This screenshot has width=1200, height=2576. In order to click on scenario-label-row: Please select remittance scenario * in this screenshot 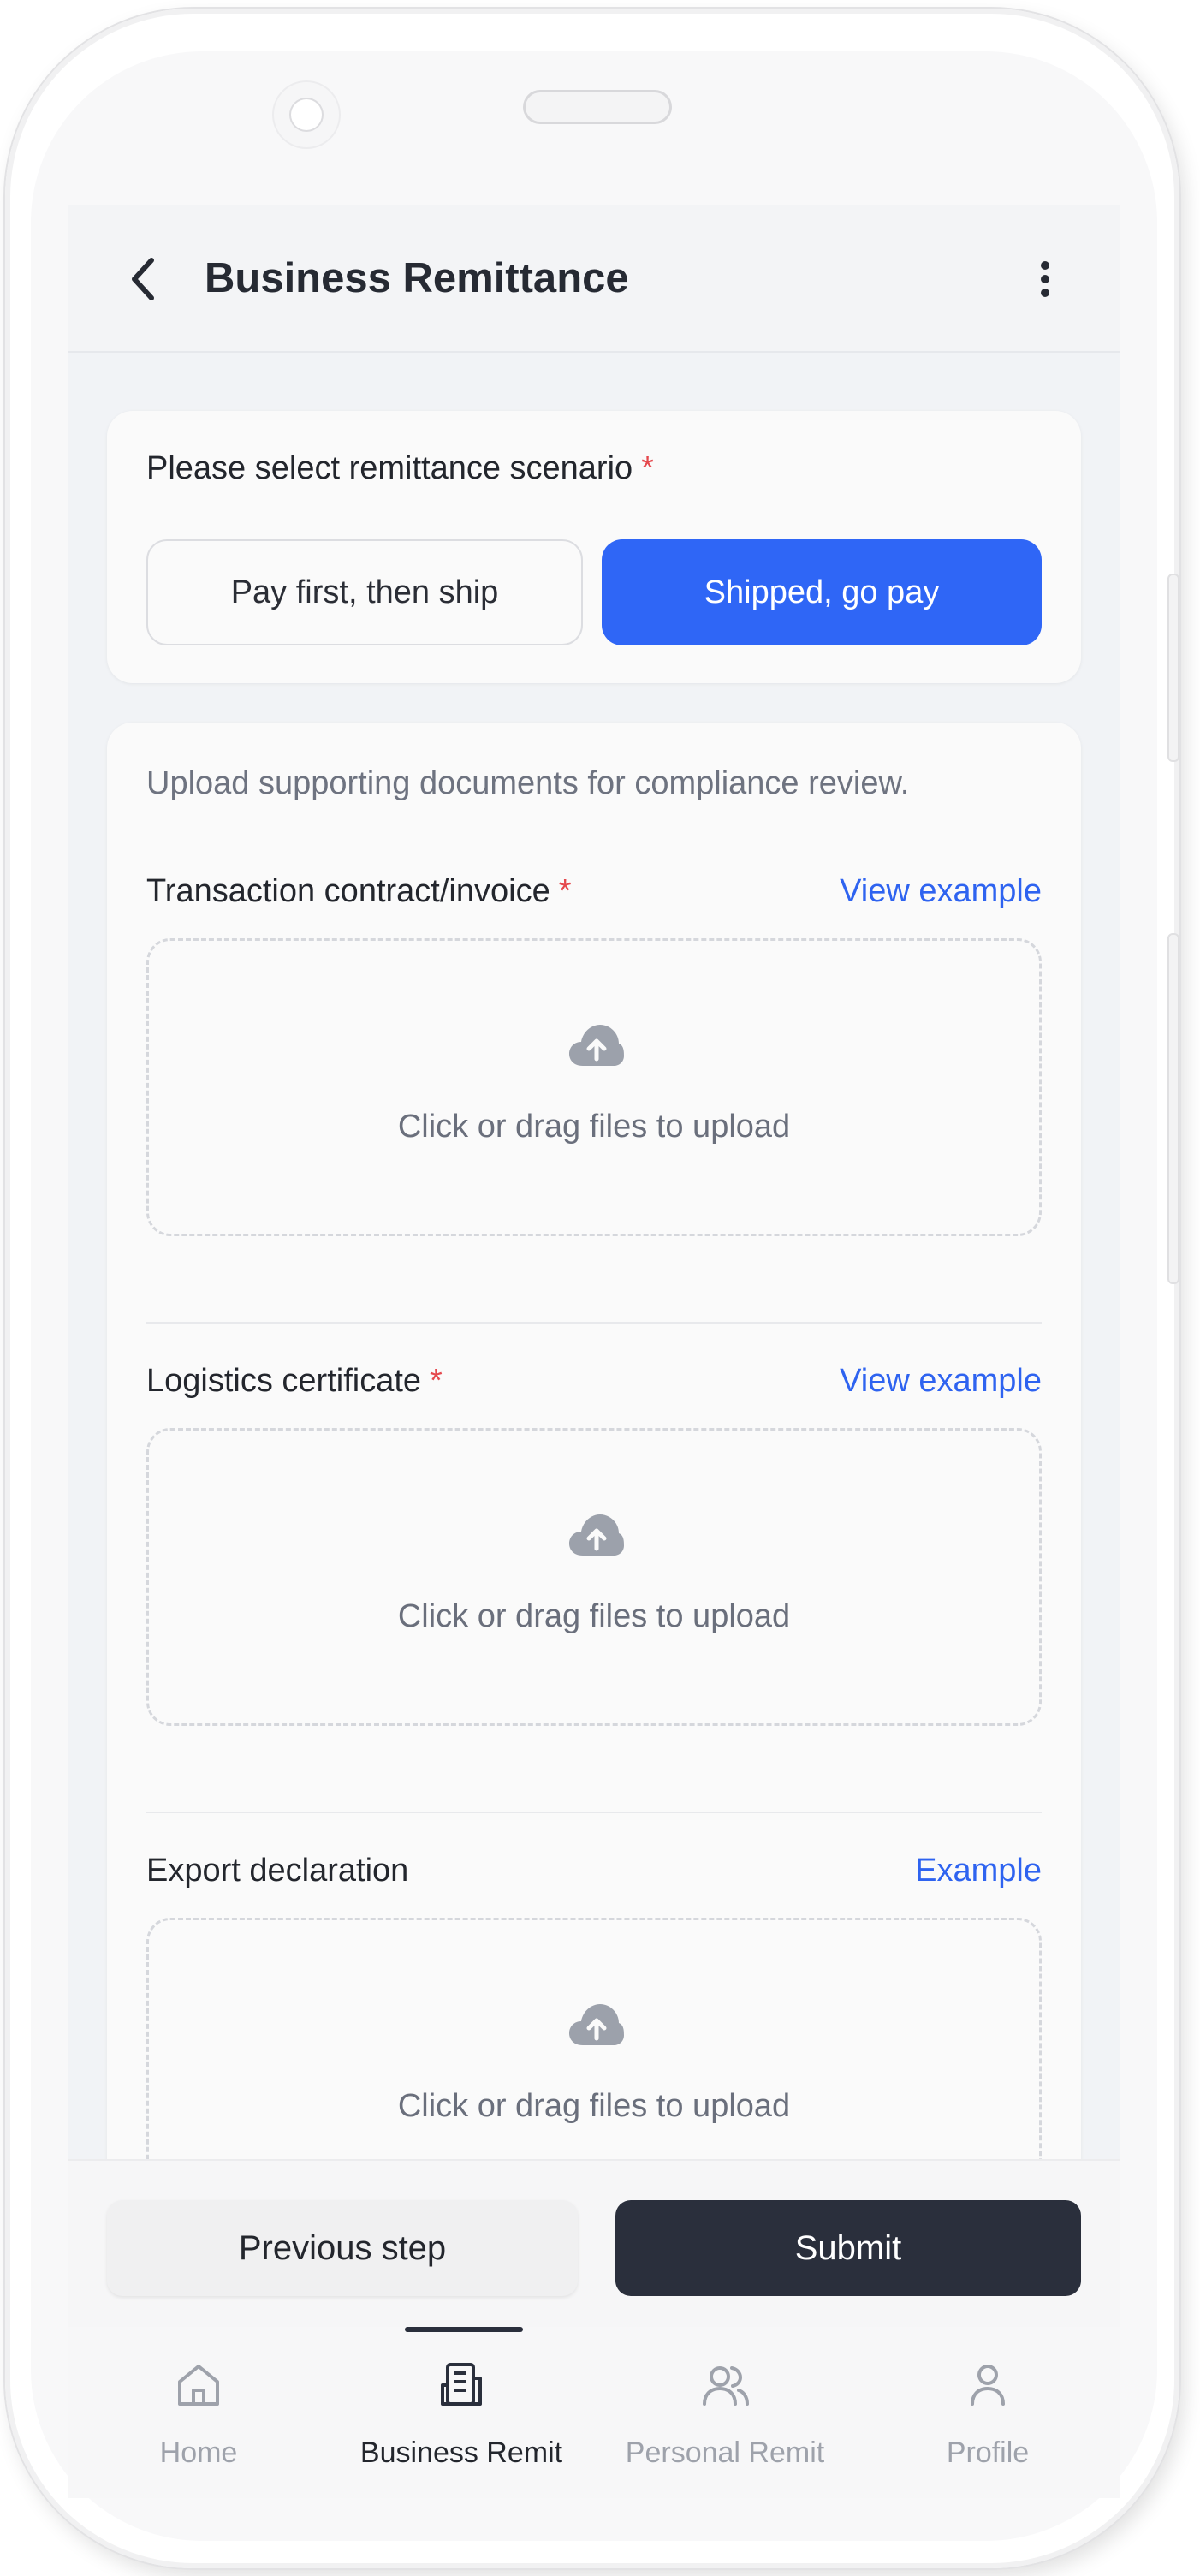, I will do `click(400, 469)`.